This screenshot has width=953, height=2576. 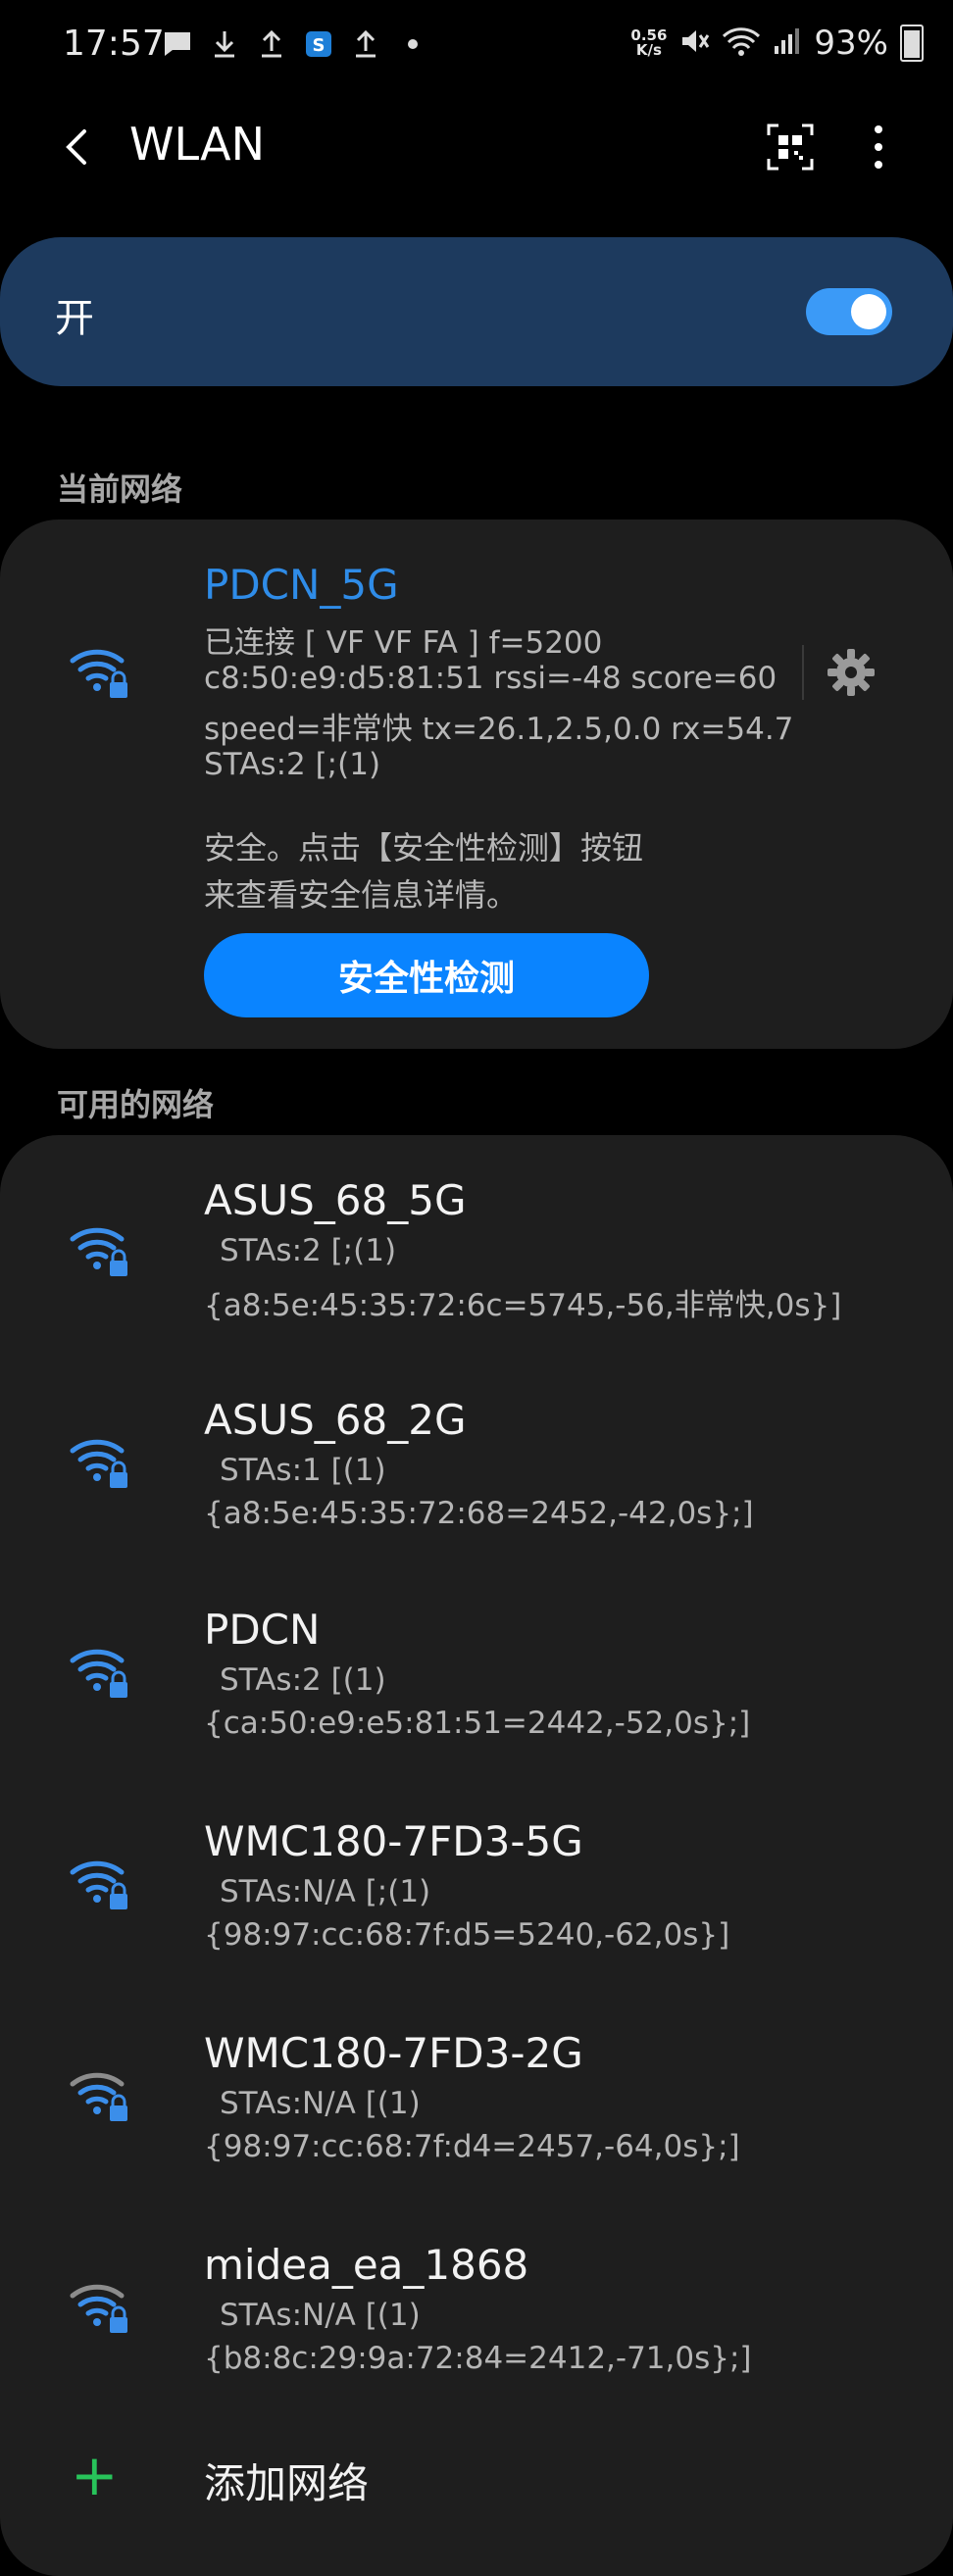 What do you see at coordinates (325, 1891) in the screenshot?
I see `network-stas: STAs:N/A [;(1)` at bounding box center [325, 1891].